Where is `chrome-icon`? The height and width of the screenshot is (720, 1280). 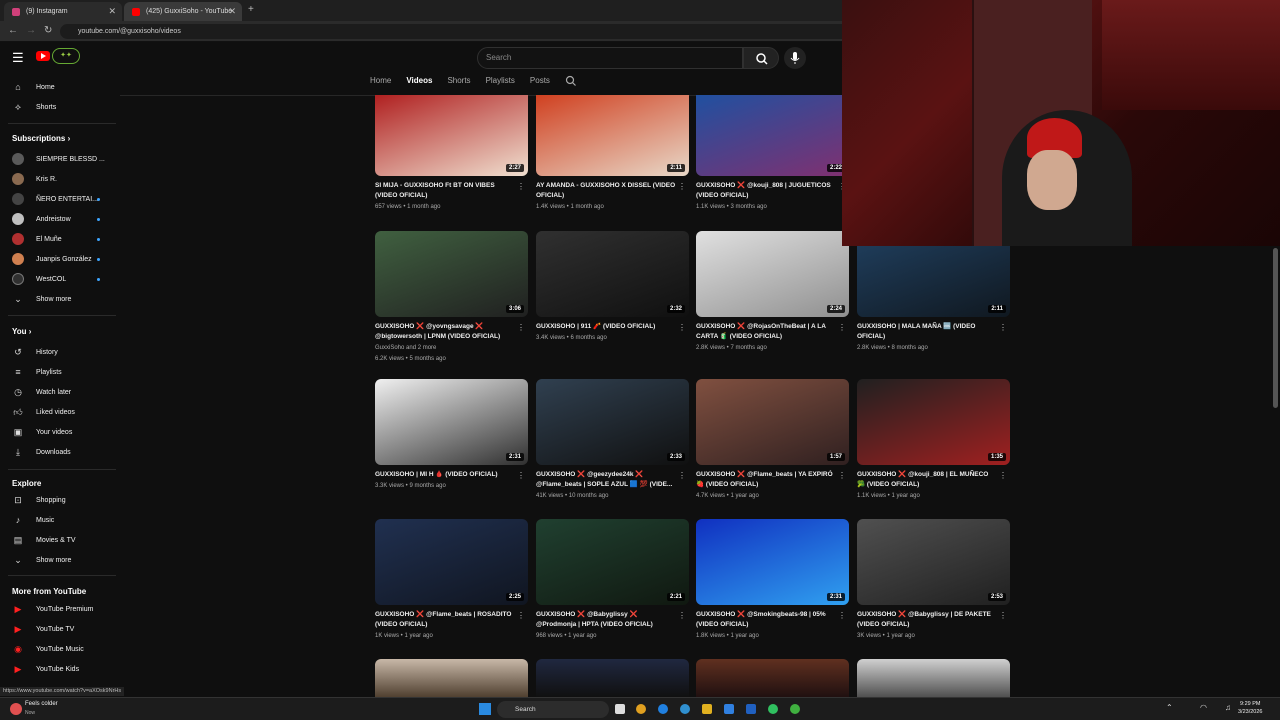 chrome-icon is located at coordinates (641, 709).